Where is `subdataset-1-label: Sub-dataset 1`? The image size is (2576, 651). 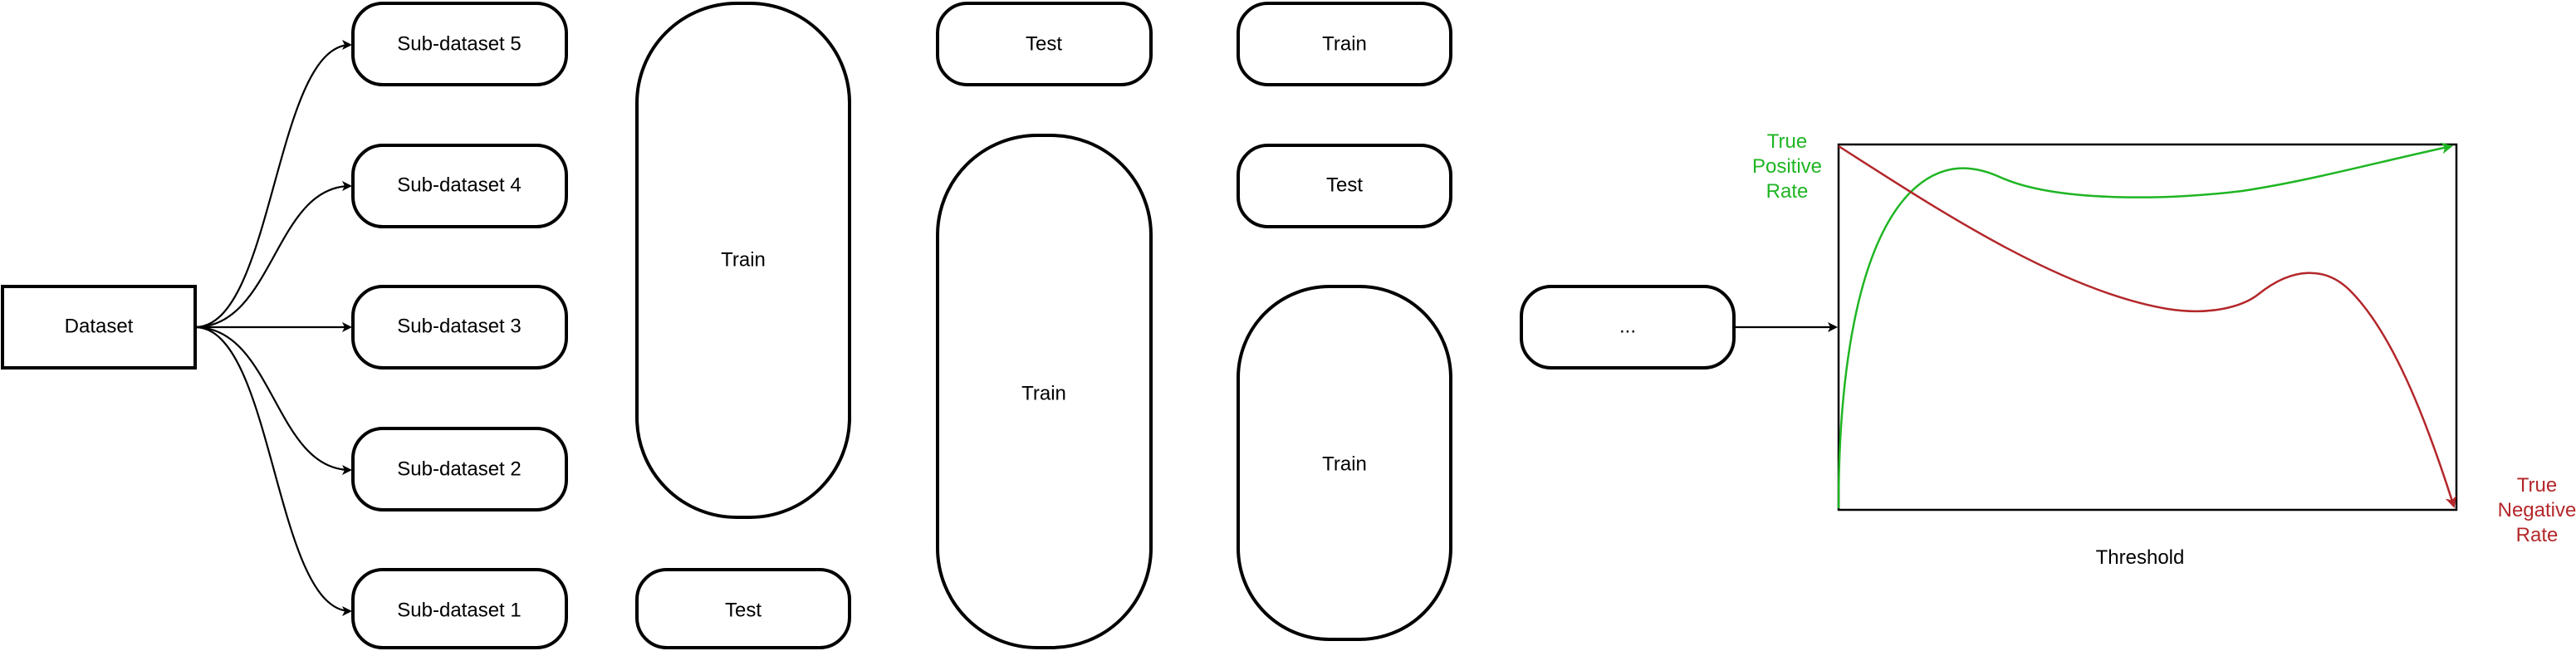 subdataset-1-label: Sub-dataset 1 is located at coordinates (459, 610).